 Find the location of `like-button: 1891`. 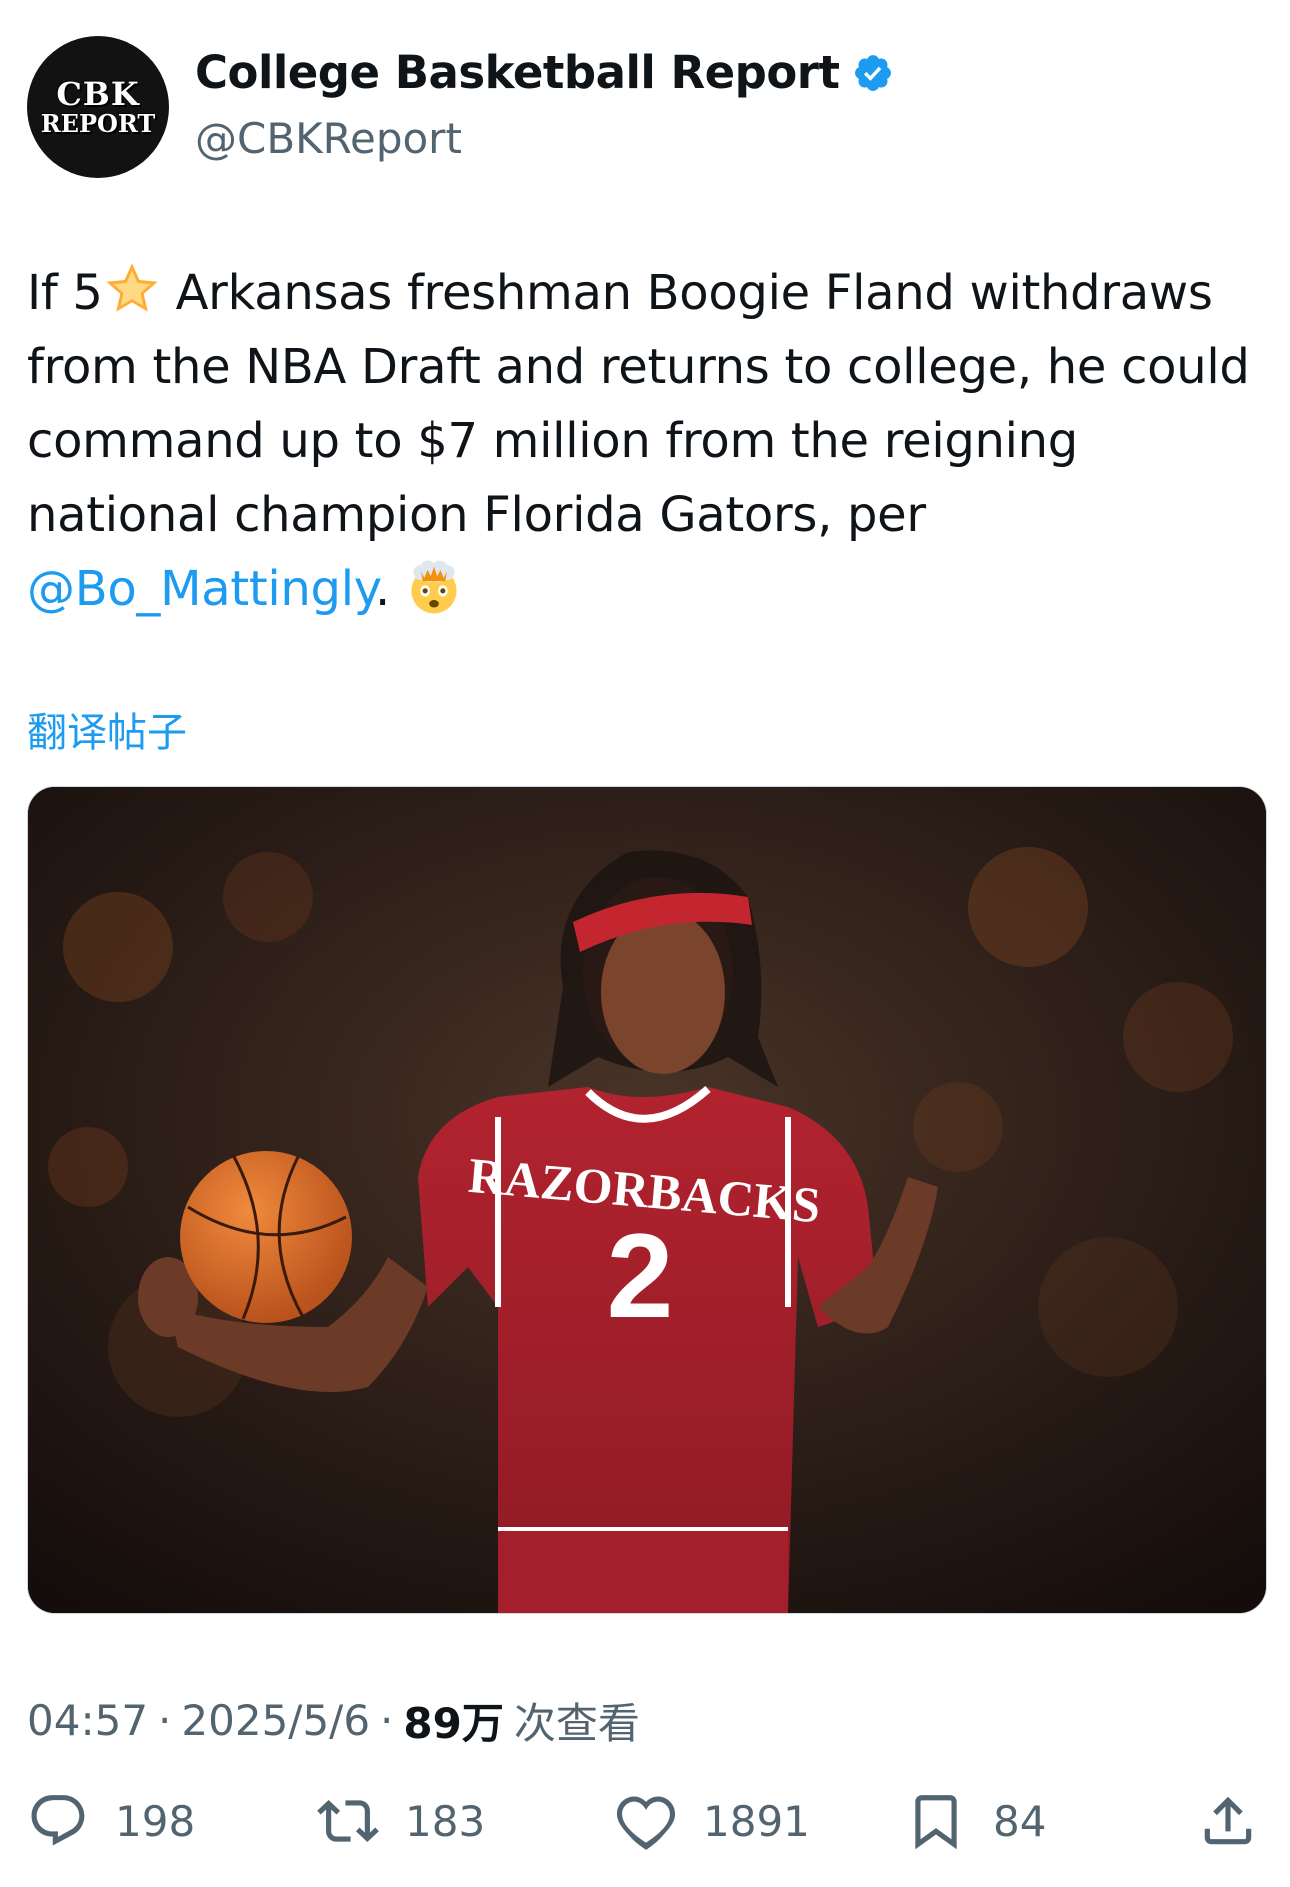

like-button: 1891 is located at coordinates (712, 1821).